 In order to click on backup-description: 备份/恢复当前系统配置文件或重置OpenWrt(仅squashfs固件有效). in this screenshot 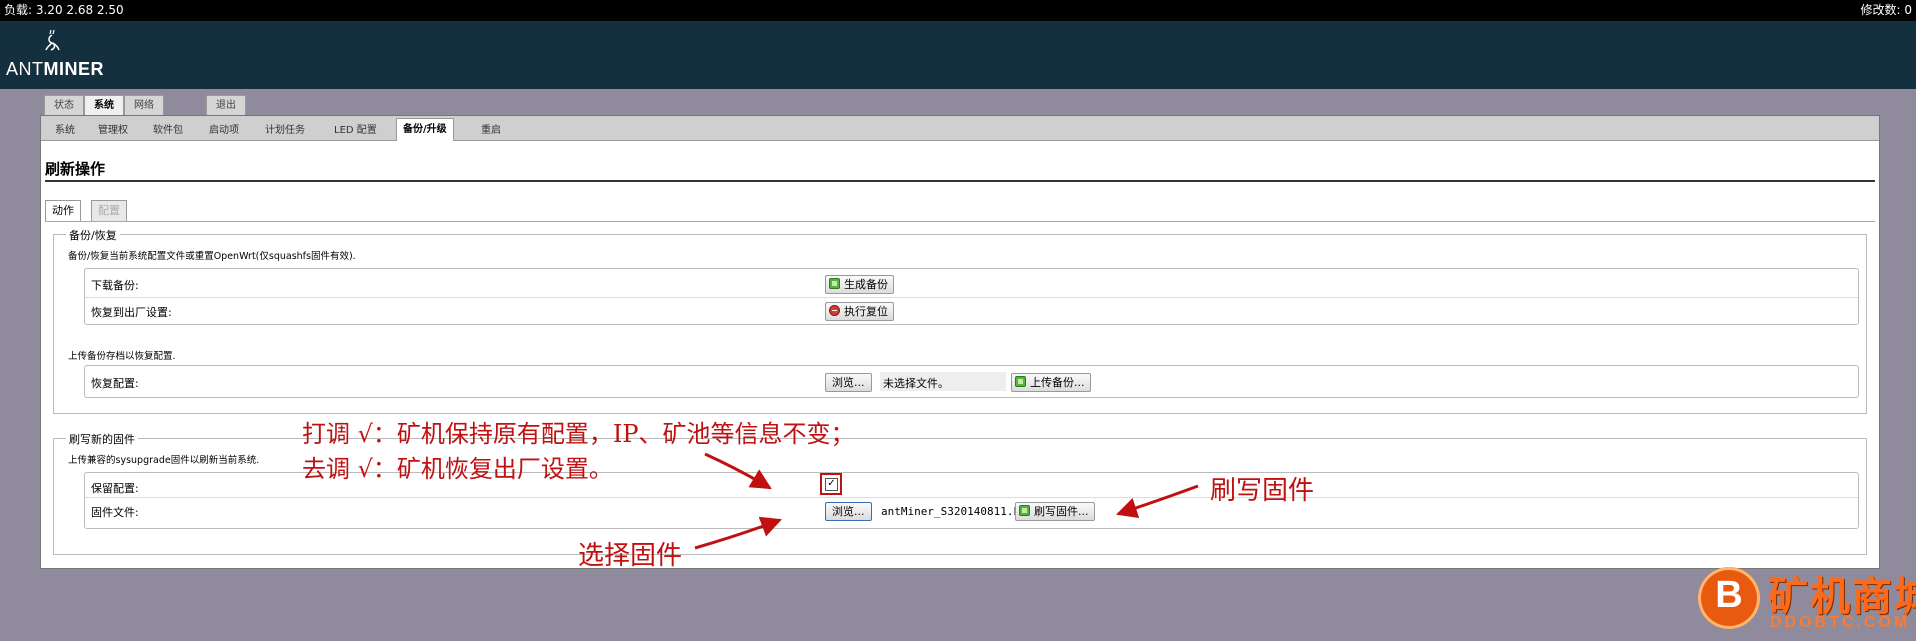, I will do `click(212, 256)`.